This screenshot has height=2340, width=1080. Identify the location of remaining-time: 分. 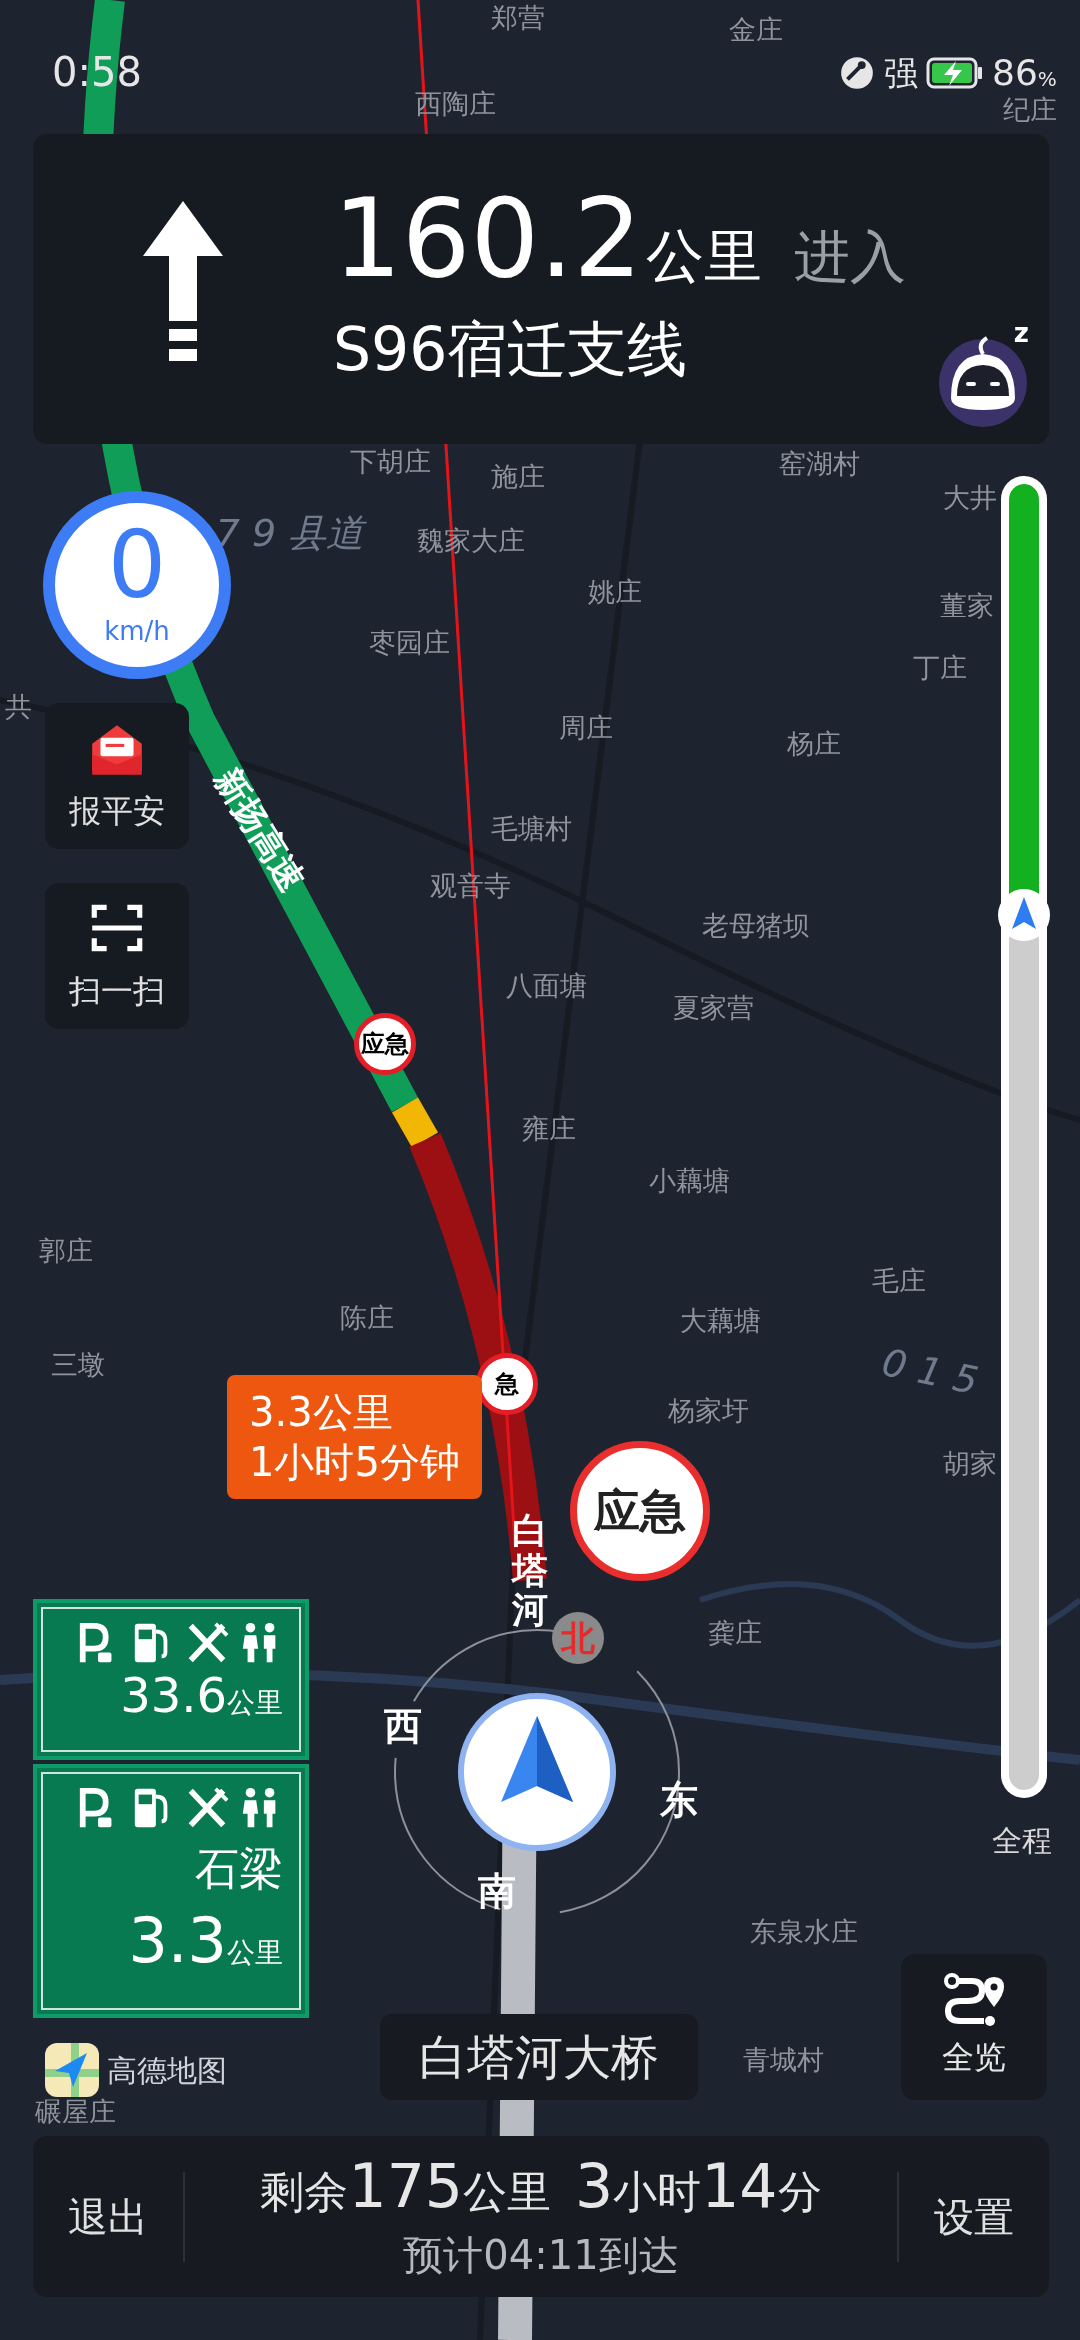
(799, 2191).